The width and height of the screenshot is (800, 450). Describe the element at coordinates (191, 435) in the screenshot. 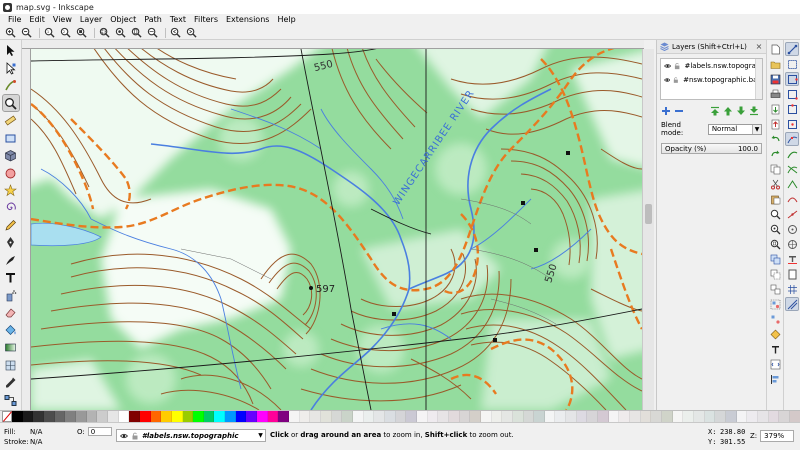

I see `current-layer-selector: #labels.nsw.topographic ▼` at that location.